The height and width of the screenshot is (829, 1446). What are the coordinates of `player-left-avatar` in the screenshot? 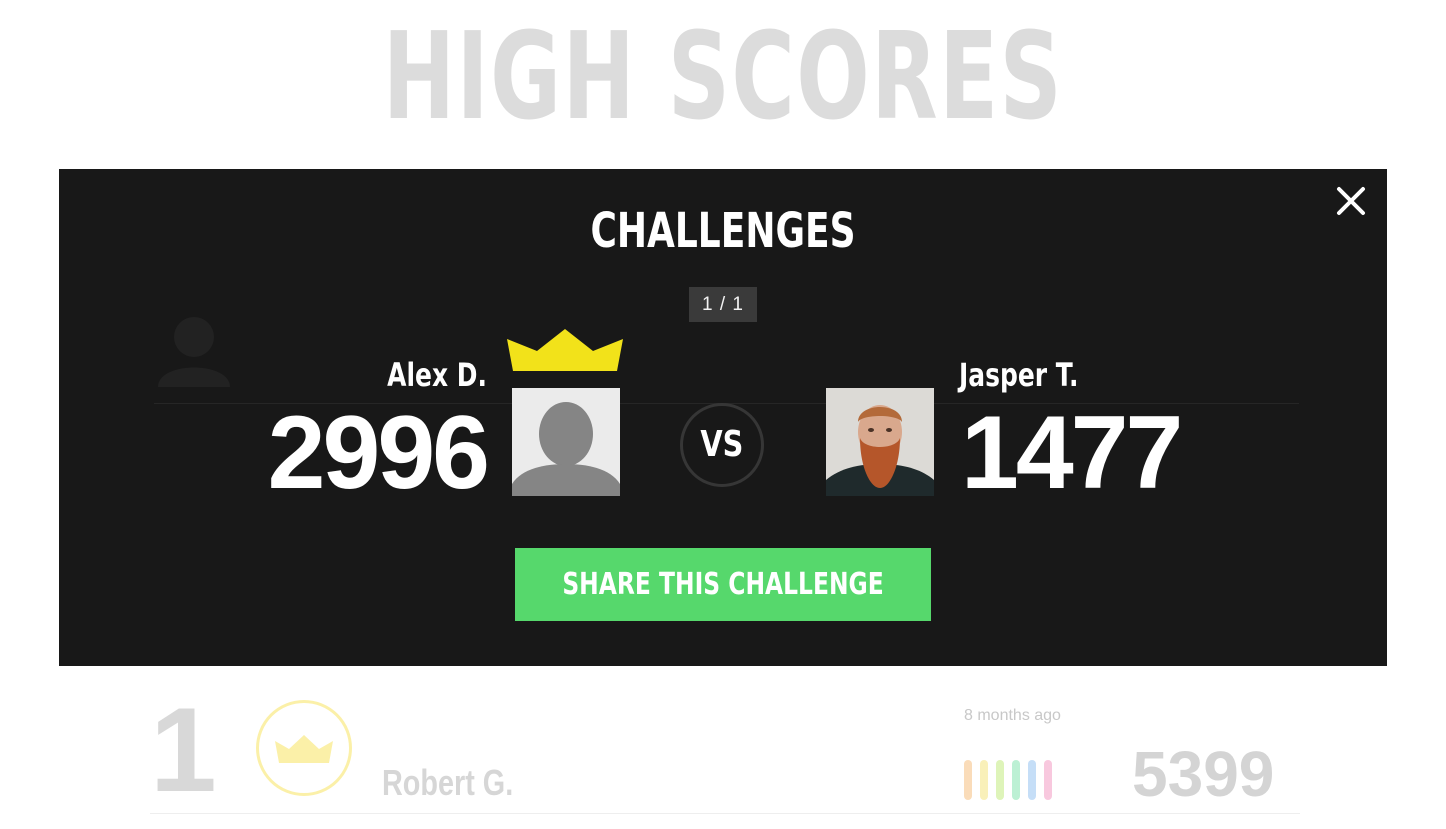 It's located at (566, 442).